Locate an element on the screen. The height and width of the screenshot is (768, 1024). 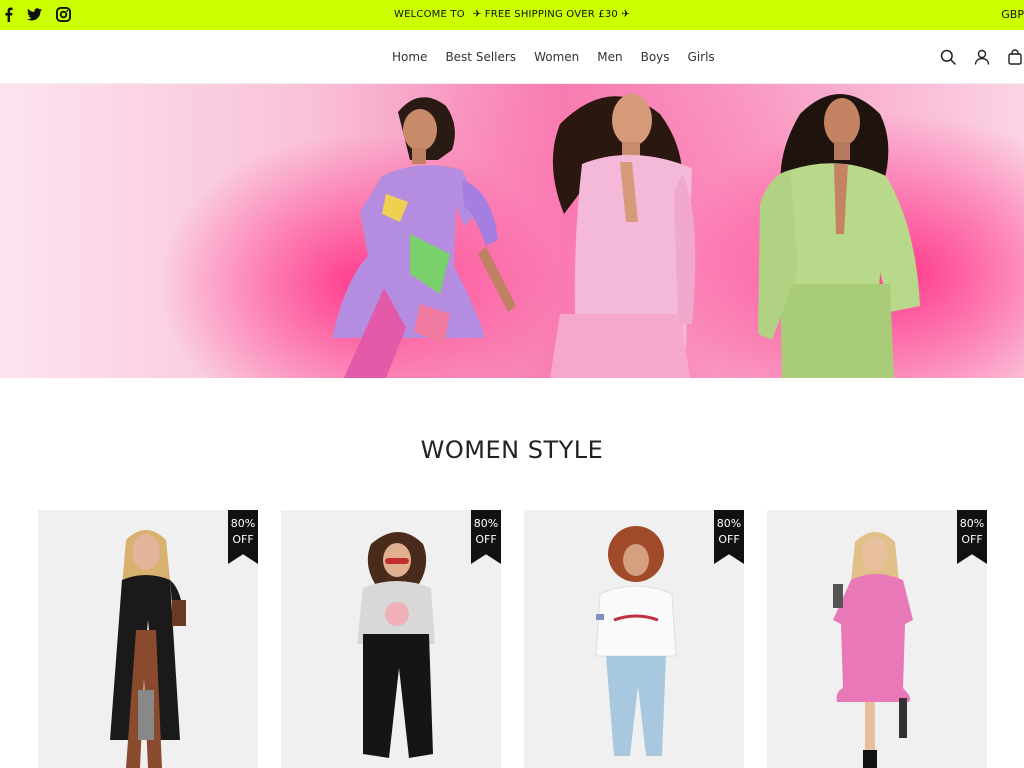
nav-item-girls: Girls is located at coordinates (701, 57).